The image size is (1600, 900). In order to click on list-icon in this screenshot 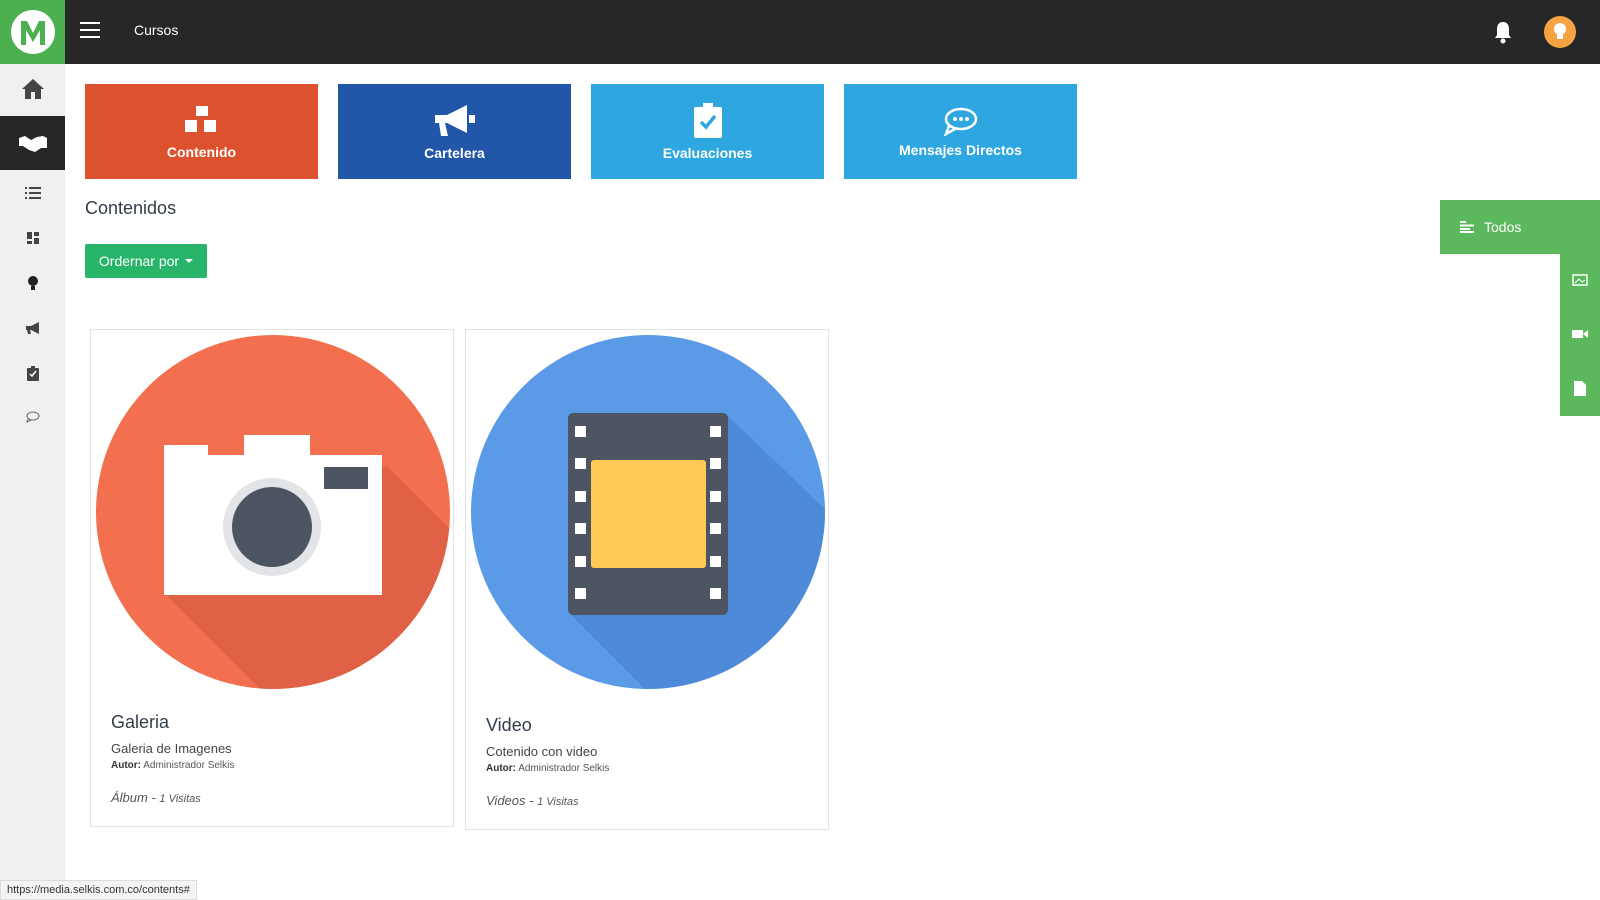, I will do `click(32, 193)`.